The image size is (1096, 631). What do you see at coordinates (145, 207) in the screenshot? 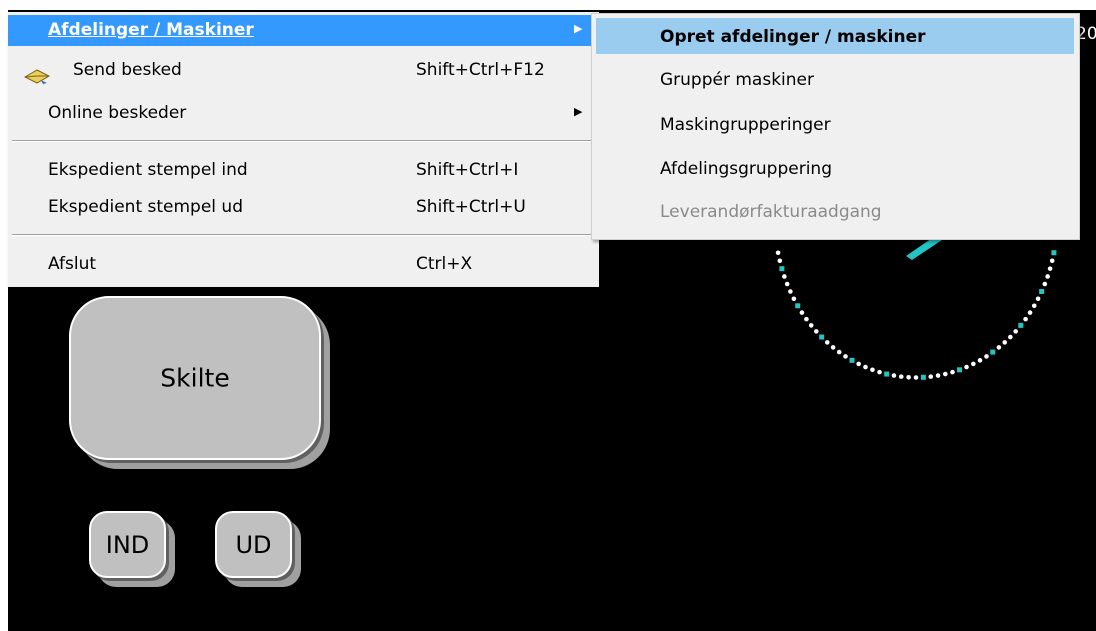
I see `menu-item-label: Ekspedient stempel ud` at bounding box center [145, 207].